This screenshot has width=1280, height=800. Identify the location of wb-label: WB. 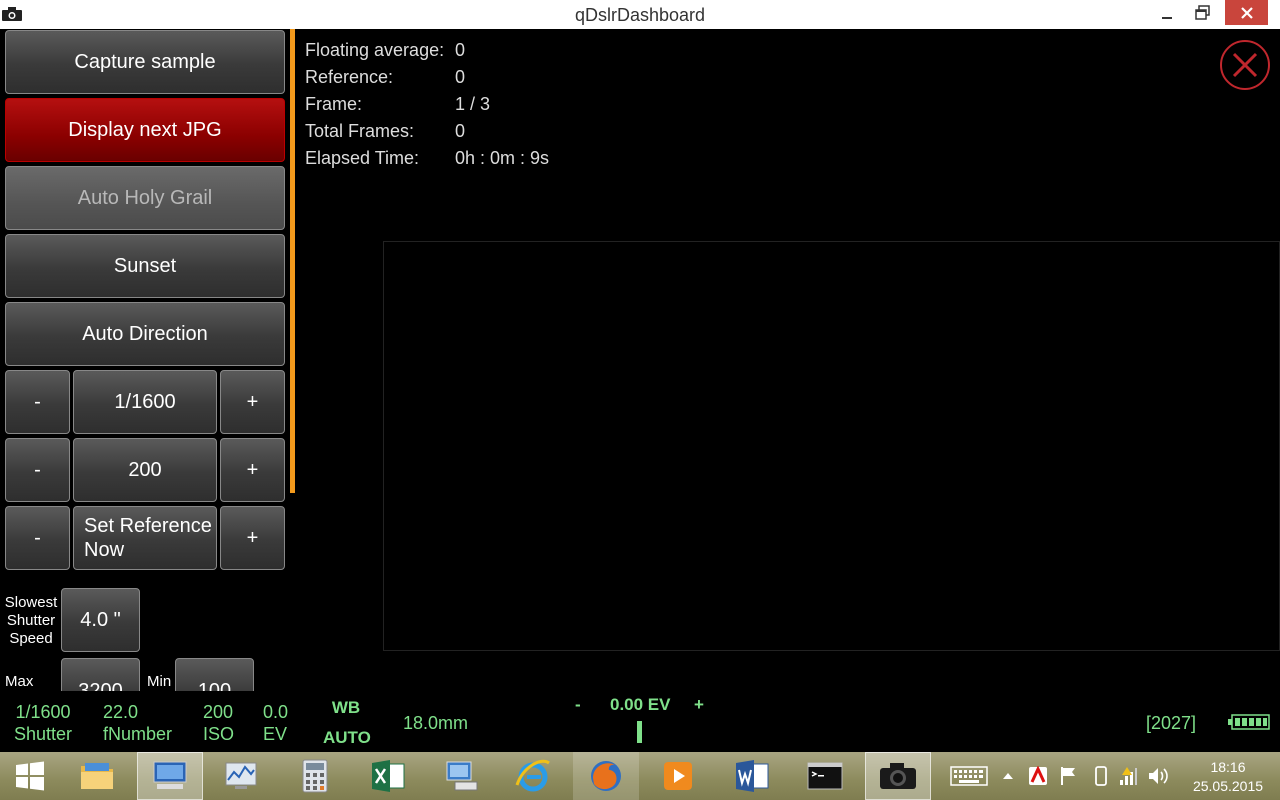
(346, 707).